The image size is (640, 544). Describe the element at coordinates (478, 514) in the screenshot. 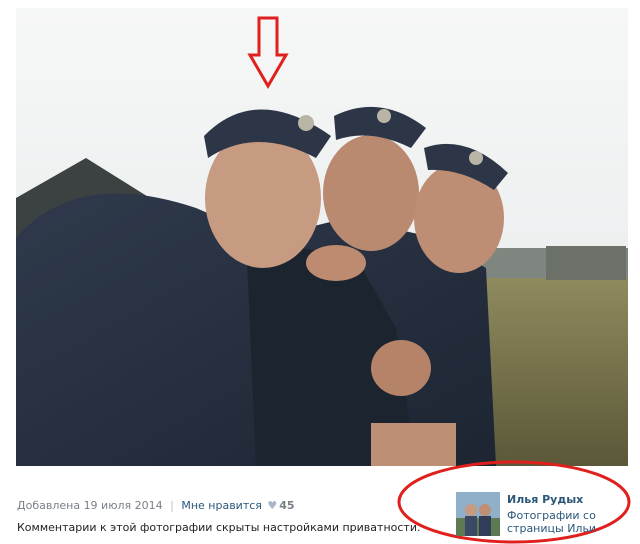

I see `owner-avatar` at that location.